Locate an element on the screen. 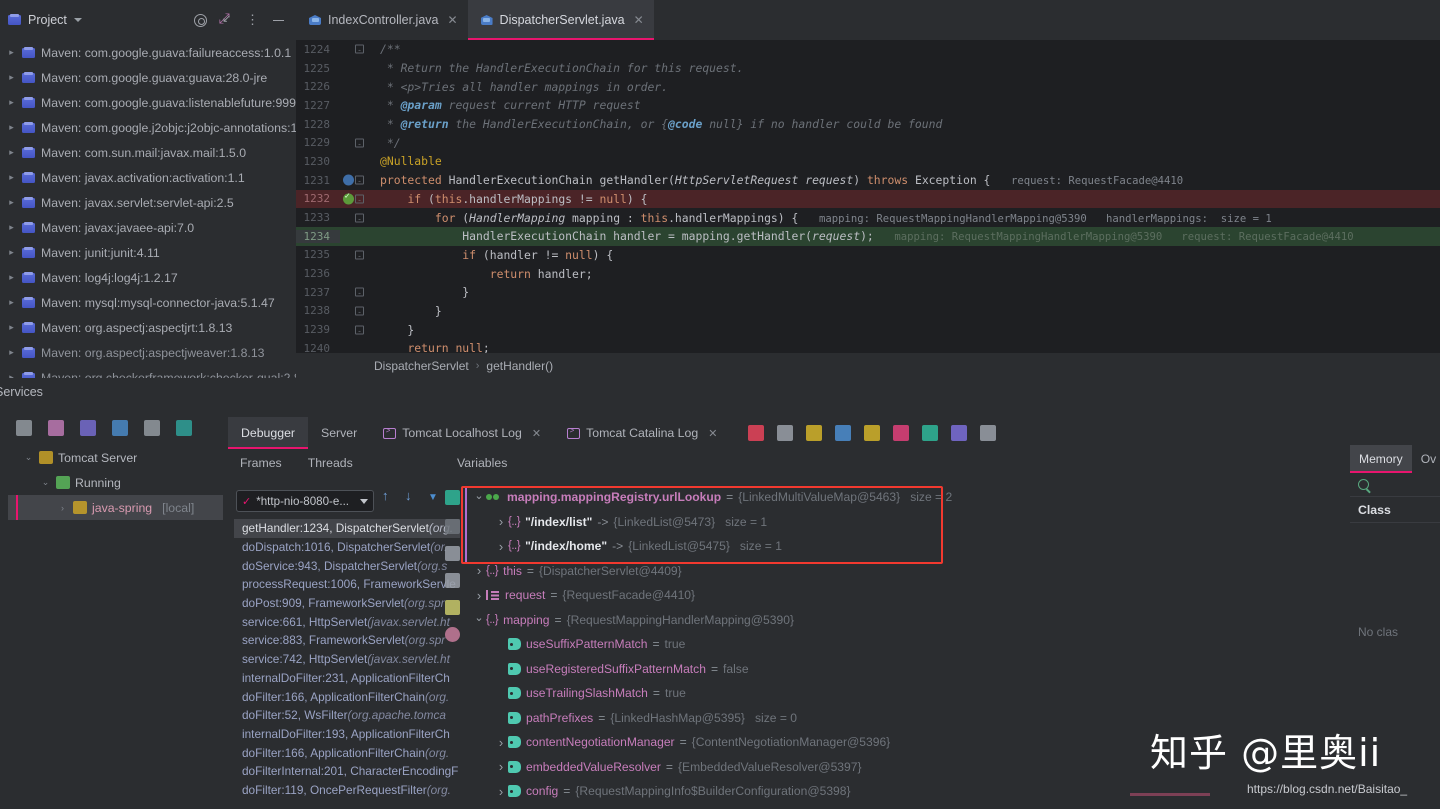  frame-list-item: getHandler:1234, DispatcherServlet (org. is located at coordinates (347, 528).